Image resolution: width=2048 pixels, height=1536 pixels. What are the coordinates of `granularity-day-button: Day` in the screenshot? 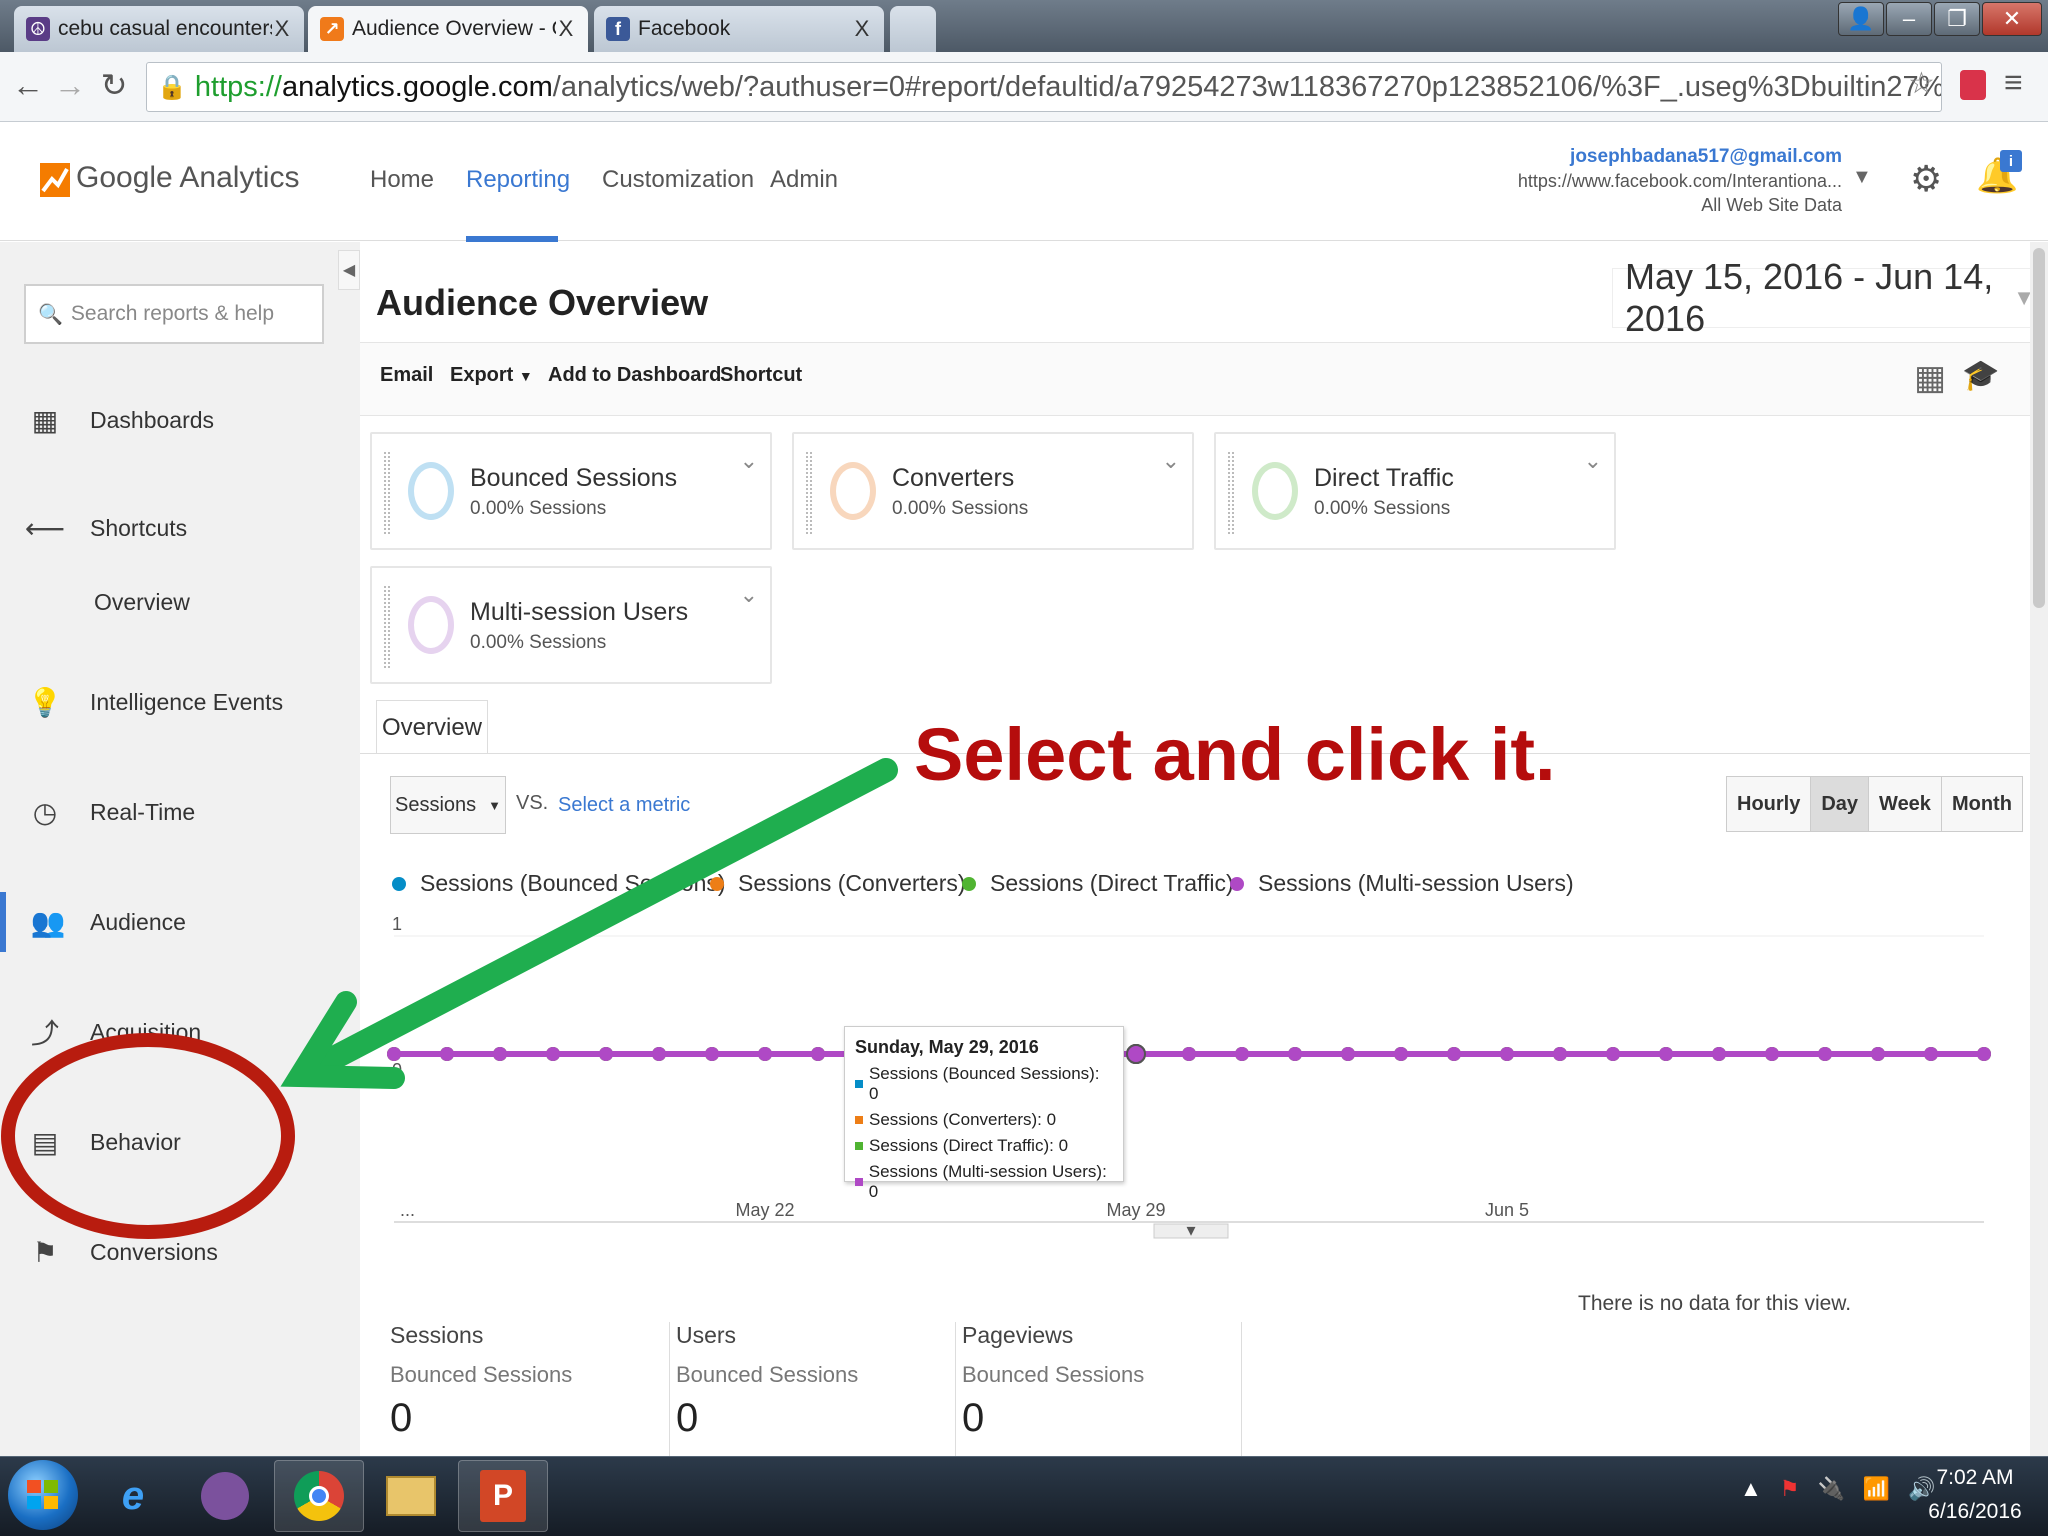 It's located at (1840, 804).